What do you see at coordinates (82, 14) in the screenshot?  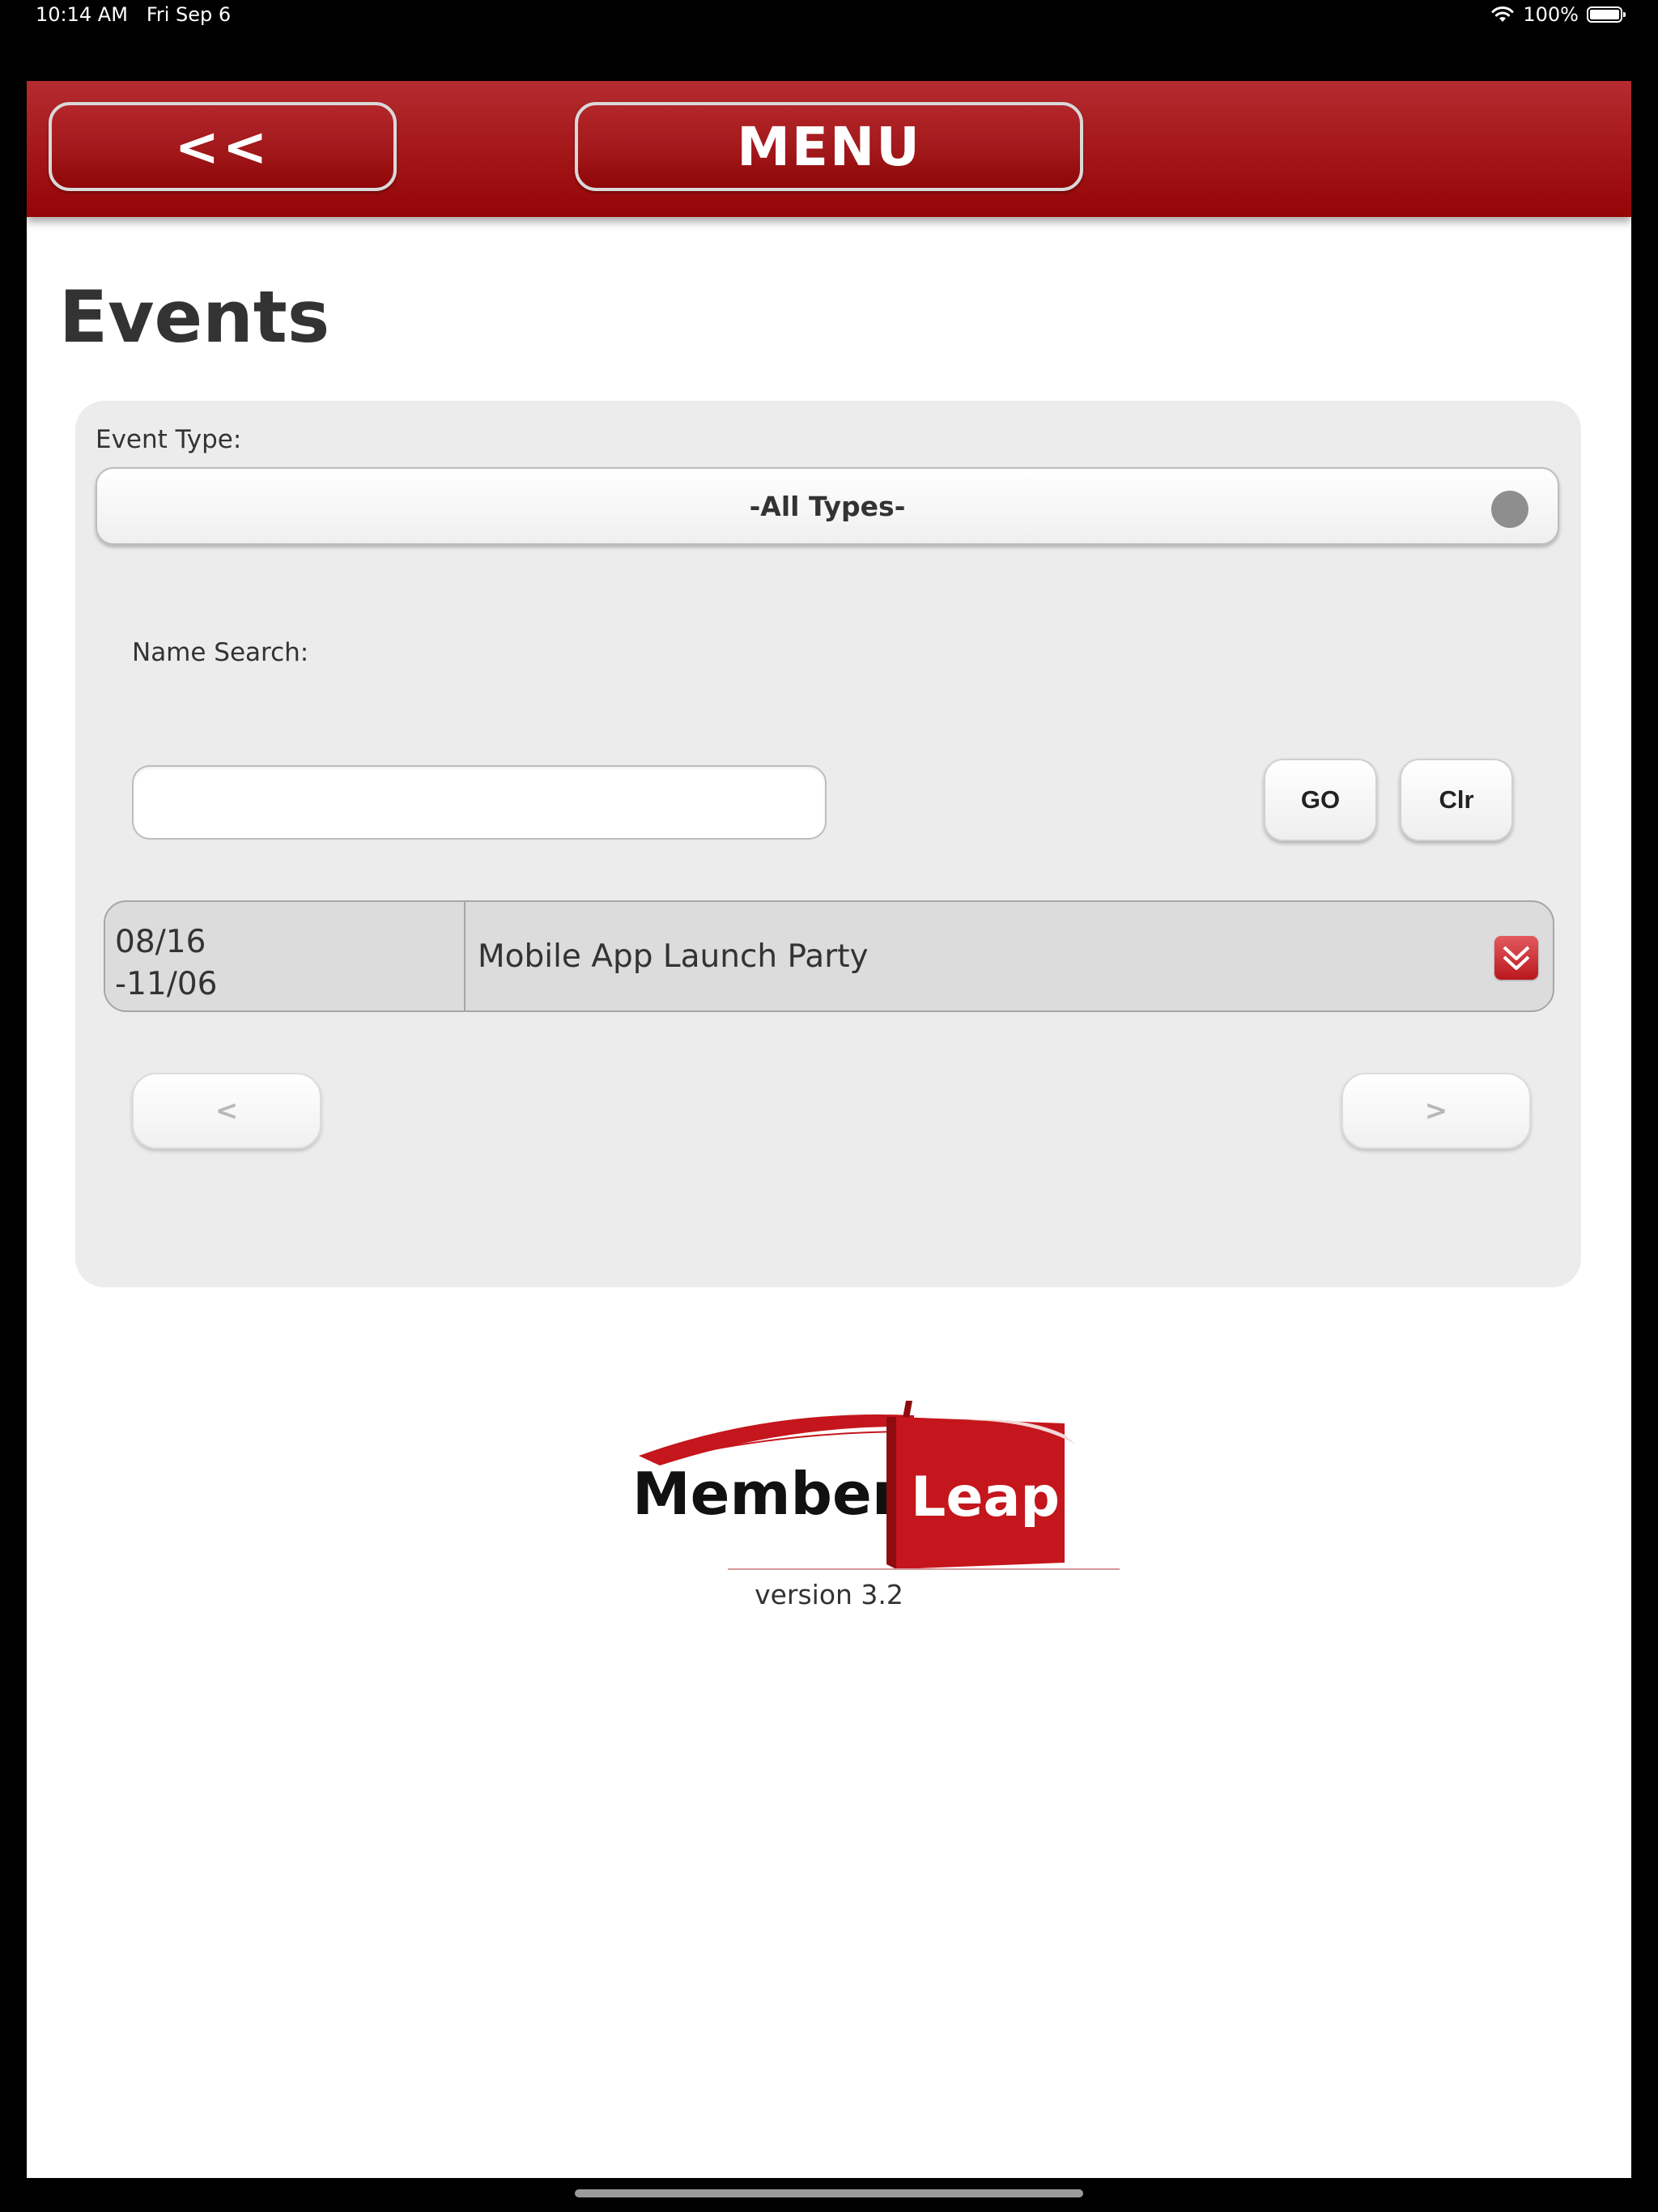 I see `status-time: 10:14 AM` at bounding box center [82, 14].